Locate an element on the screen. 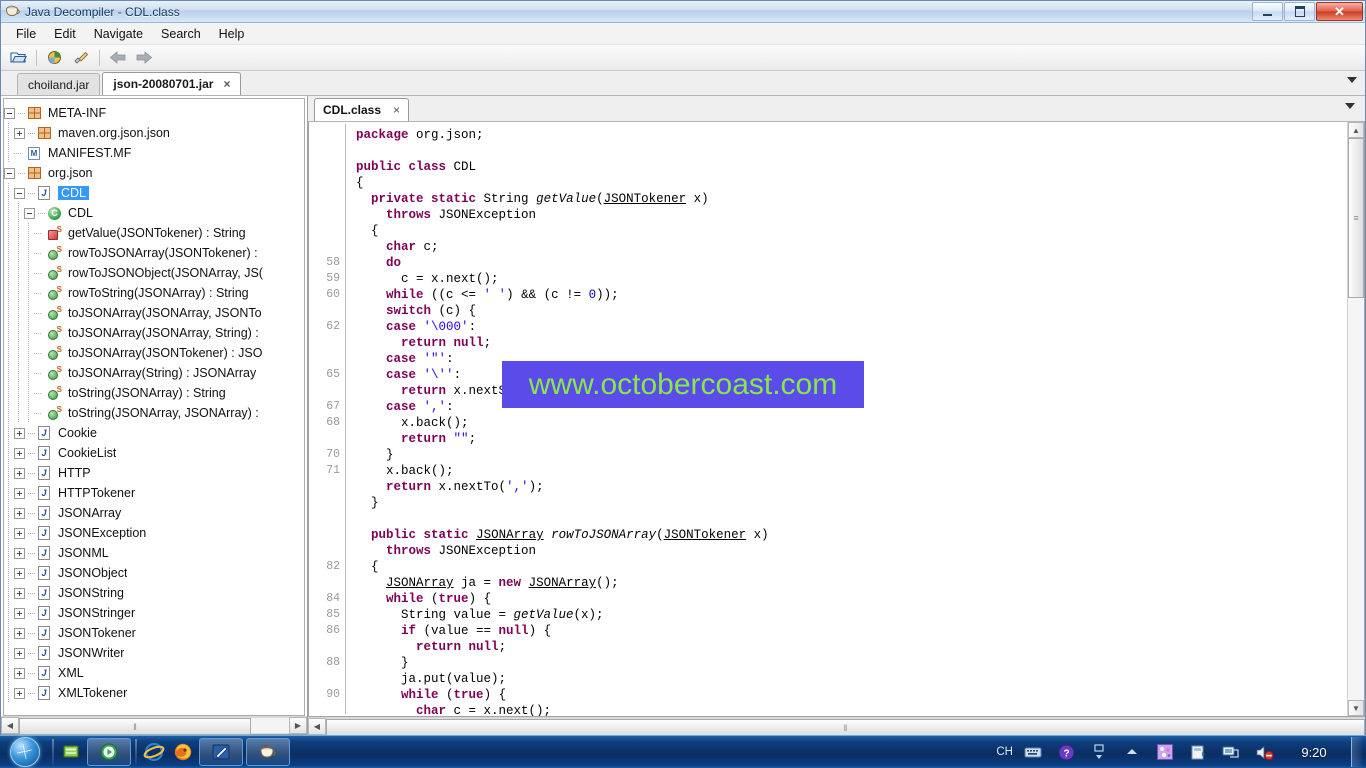  editor-hscroll-thumb: ‖ is located at coordinates (845, 727).